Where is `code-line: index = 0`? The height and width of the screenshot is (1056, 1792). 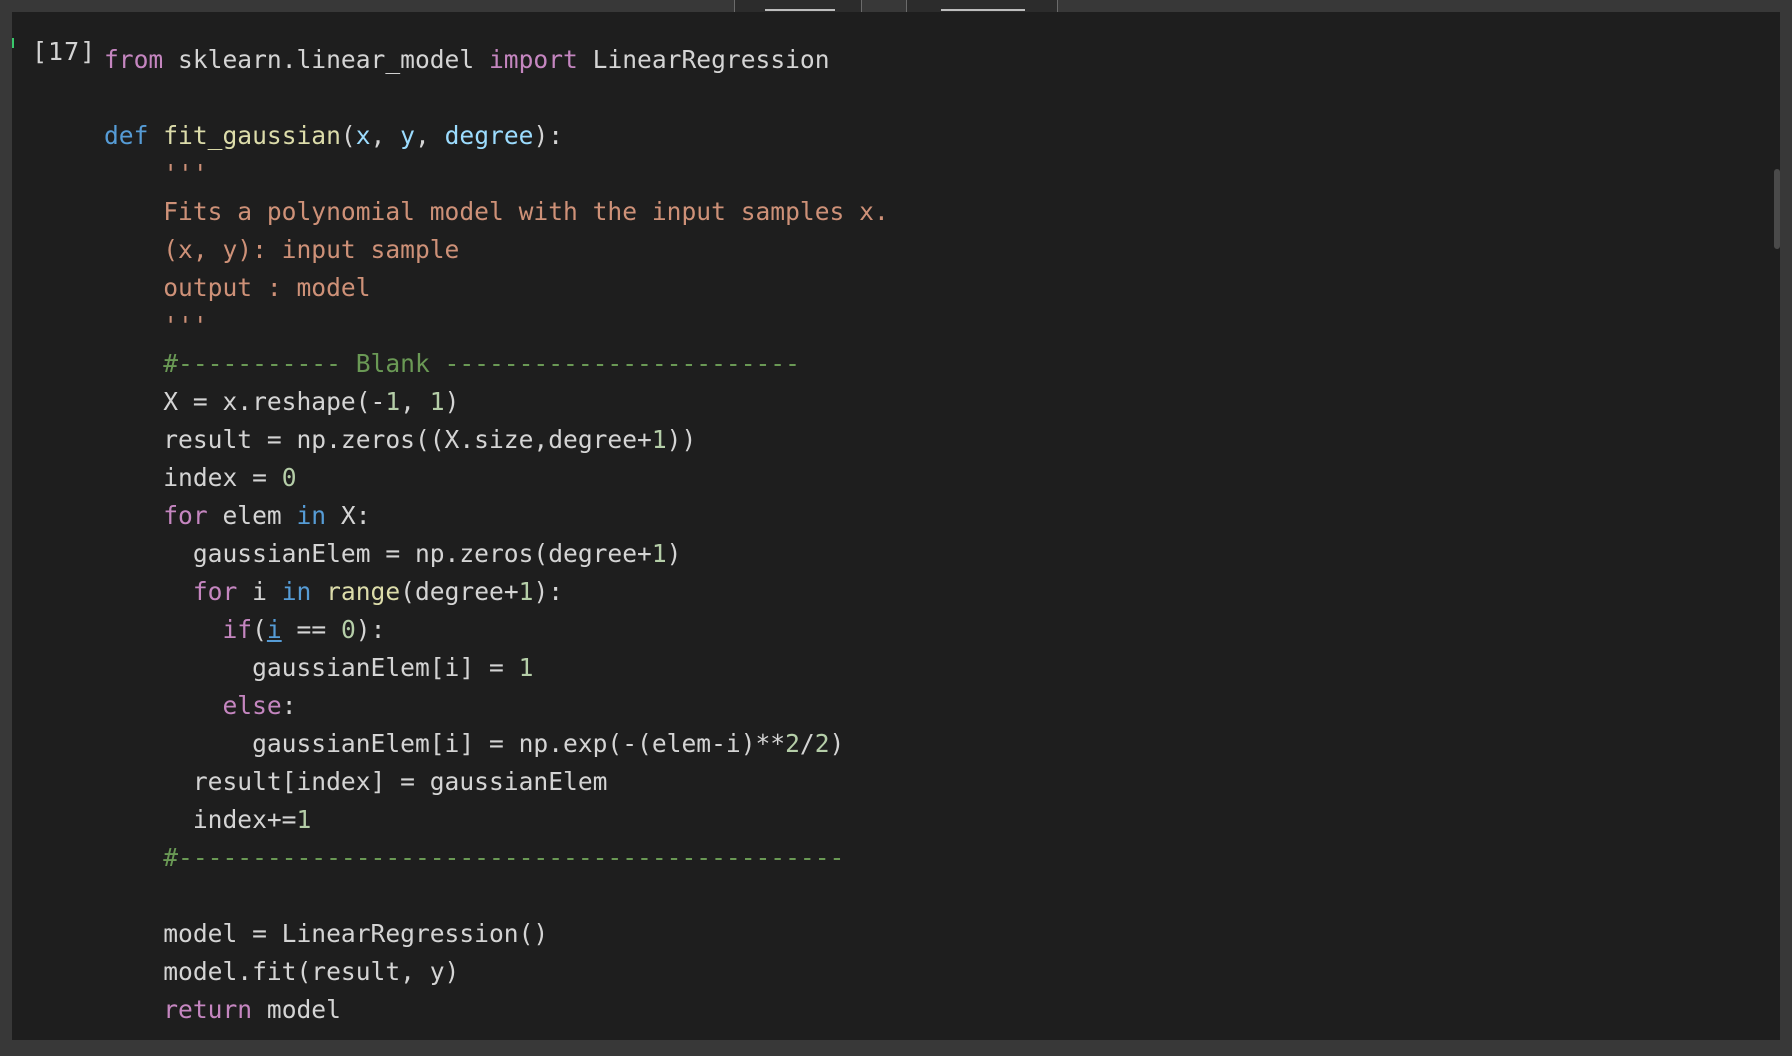 code-line: index = 0 is located at coordinates (496, 478).